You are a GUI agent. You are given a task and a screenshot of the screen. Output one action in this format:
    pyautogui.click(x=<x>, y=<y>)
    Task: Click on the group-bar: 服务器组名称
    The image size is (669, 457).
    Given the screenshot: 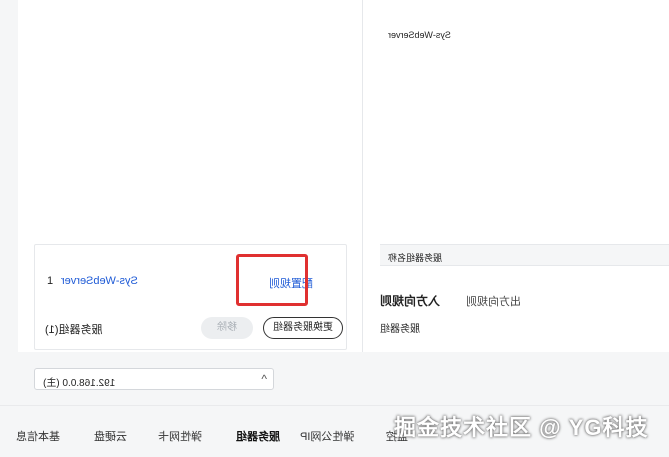 What is the action you would take?
    pyautogui.click(x=524, y=255)
    